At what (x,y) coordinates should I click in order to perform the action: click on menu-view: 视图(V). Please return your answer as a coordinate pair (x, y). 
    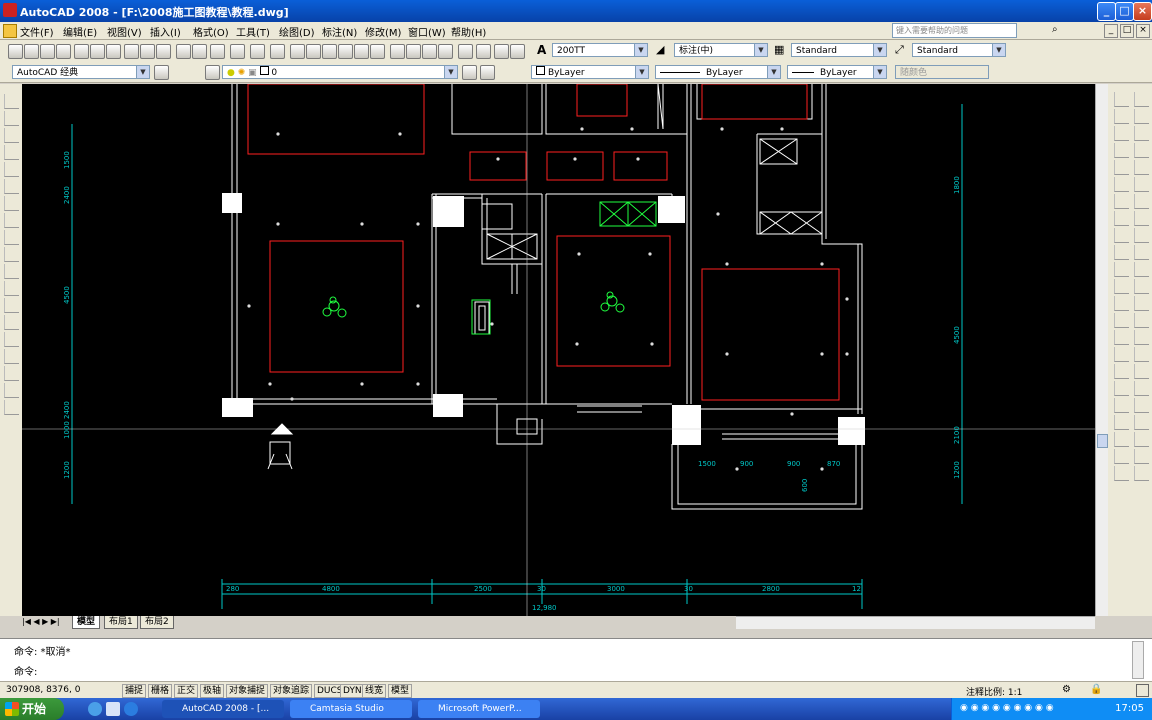
    Looking at the image, I should click on (124, 31).